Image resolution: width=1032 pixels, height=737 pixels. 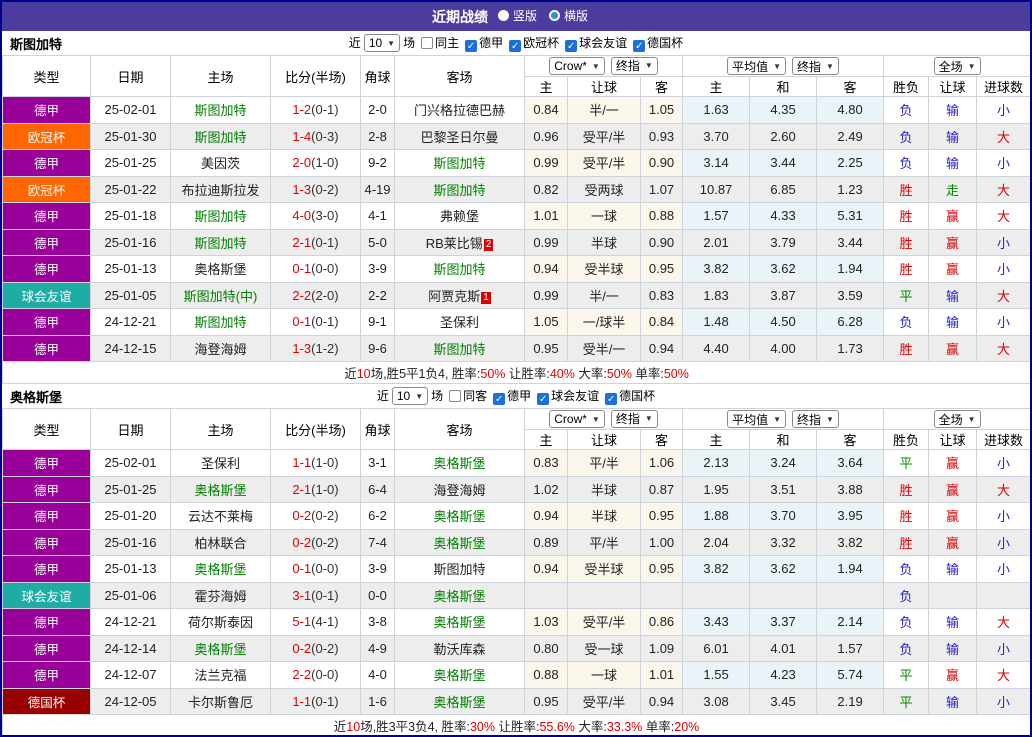 What do you see at coordinates (783, 110) in the screenshot?
I see `avg-draw-cell: 4.35` at bounding box center [783, 110].